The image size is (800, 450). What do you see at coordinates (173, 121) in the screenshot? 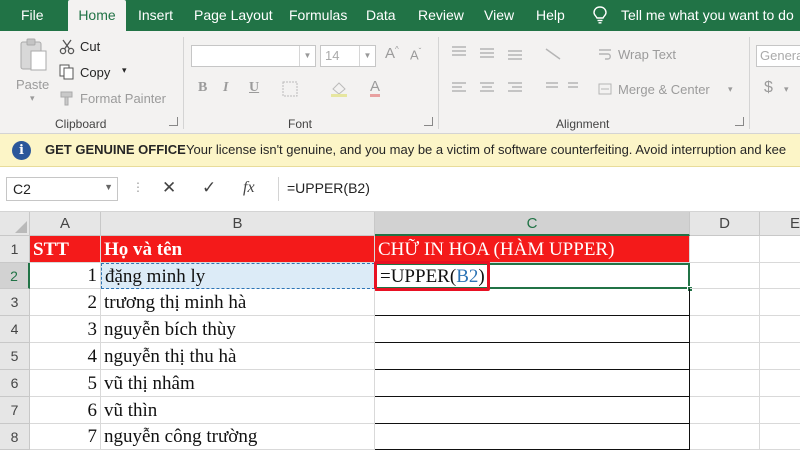
I see `clipboard-launcher-icon` at bounding box center [173, 121].